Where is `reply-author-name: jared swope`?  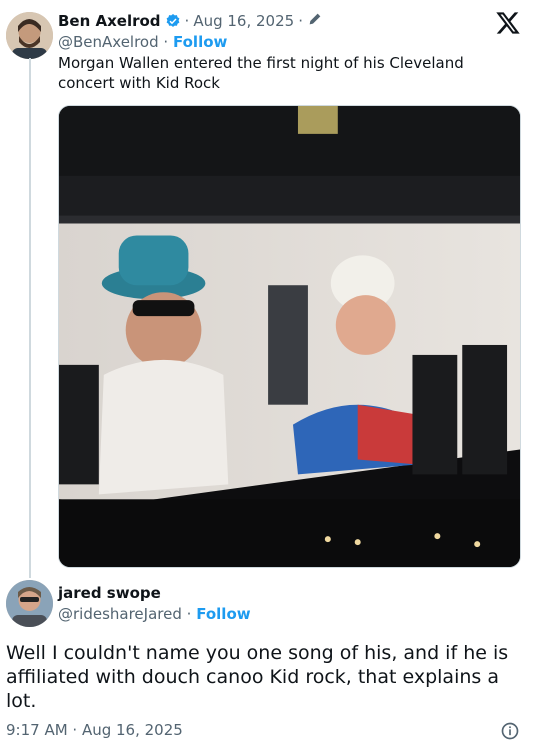
reply-author-name: jared swope is located at coordinates (109, 593).